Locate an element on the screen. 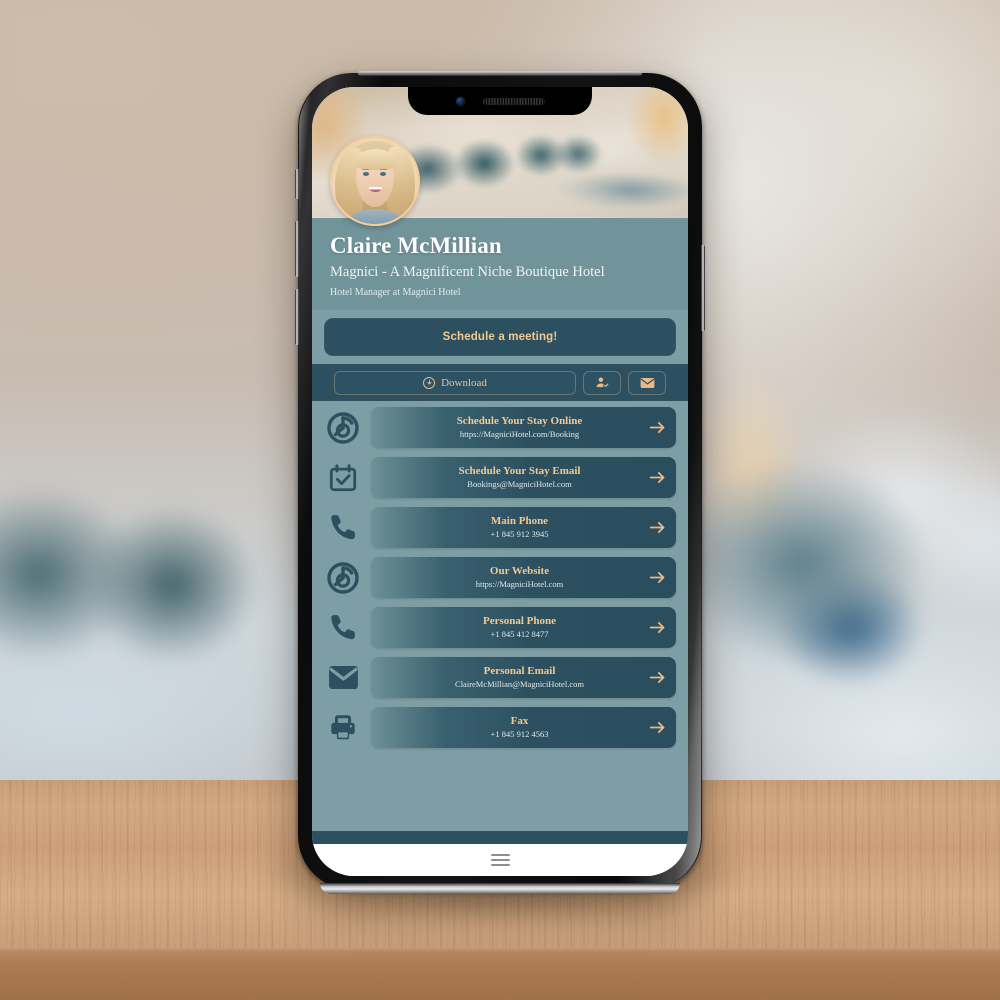 This screenshot has height=1000, width=1000. link-card: Personal Phone +1 845 412 8477 is located at coordinates (523, 627).